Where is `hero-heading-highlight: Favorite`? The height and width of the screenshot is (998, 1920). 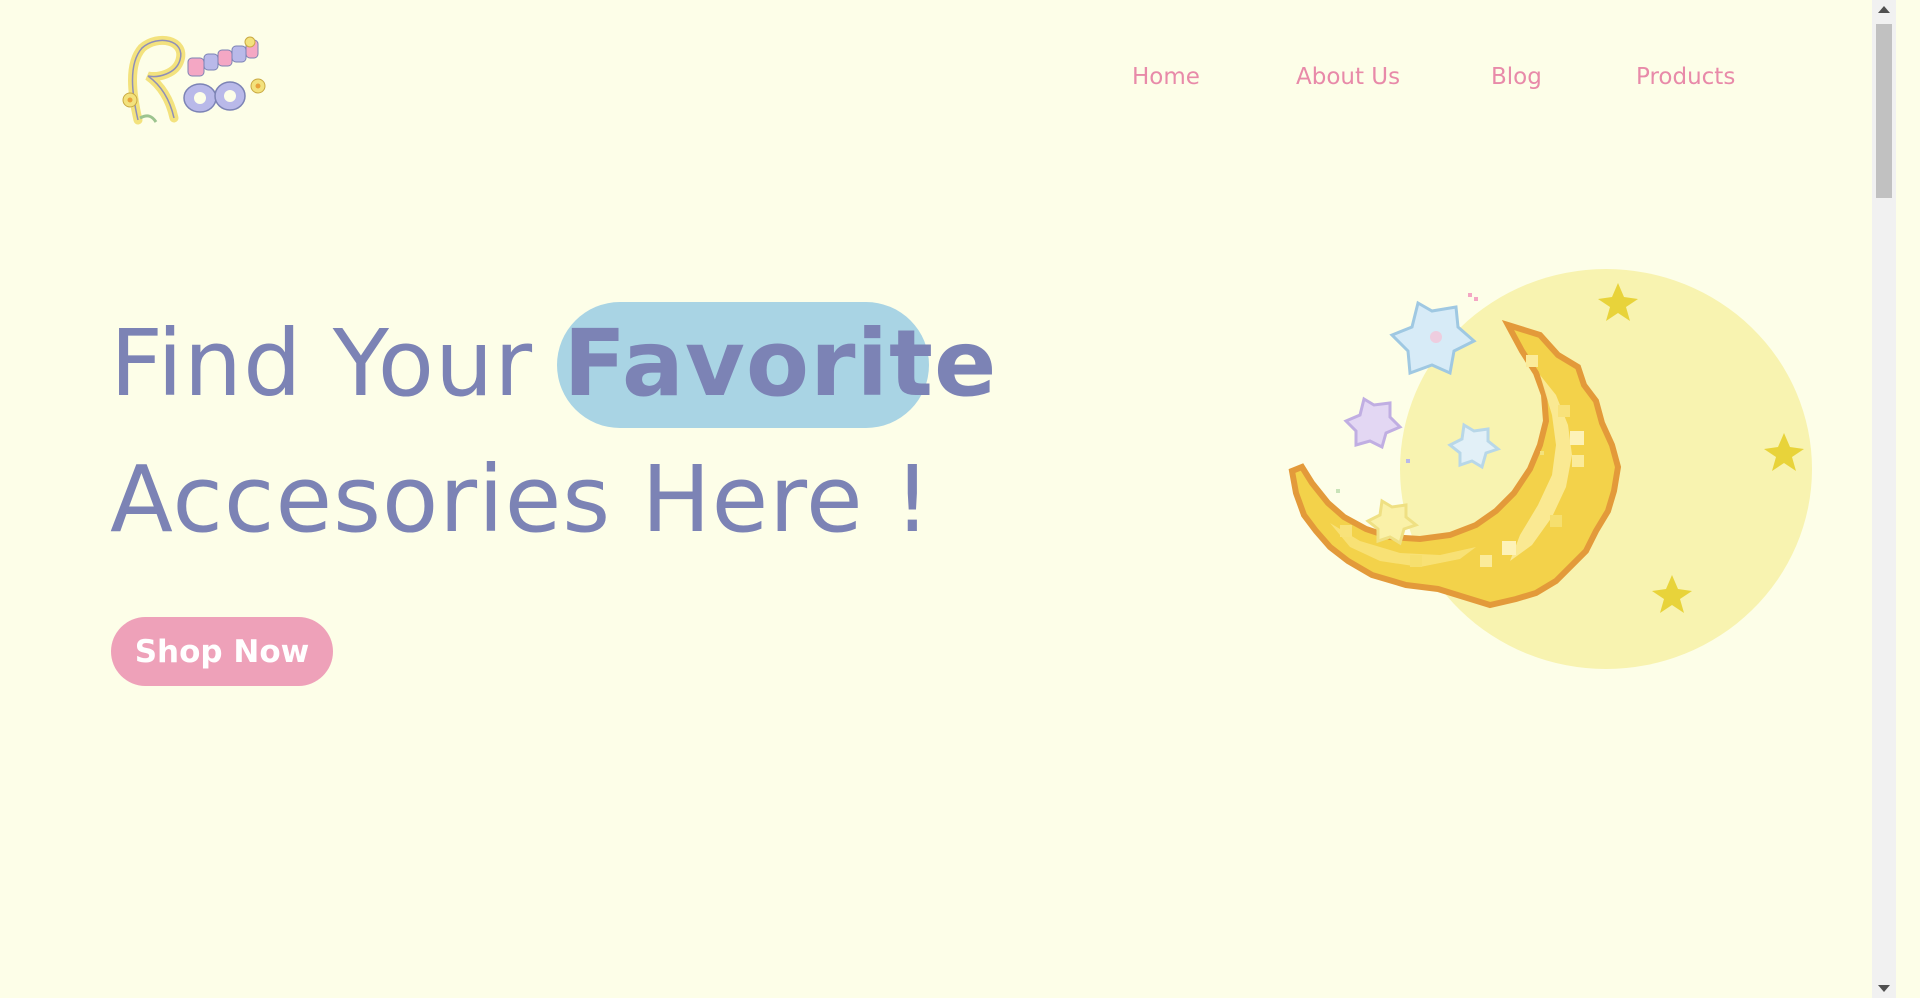
hero-heading-highlight: Favorite is located at coordinates (777, 365).